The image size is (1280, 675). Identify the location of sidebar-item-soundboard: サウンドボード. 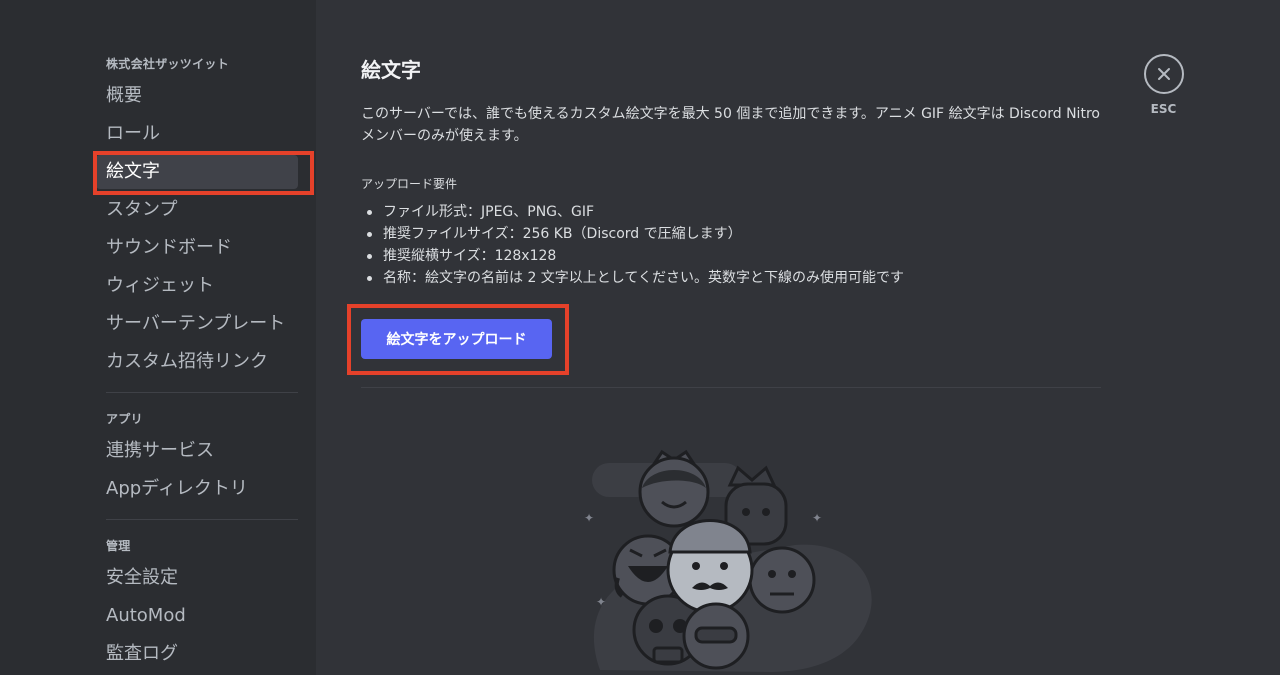
(197, 248).